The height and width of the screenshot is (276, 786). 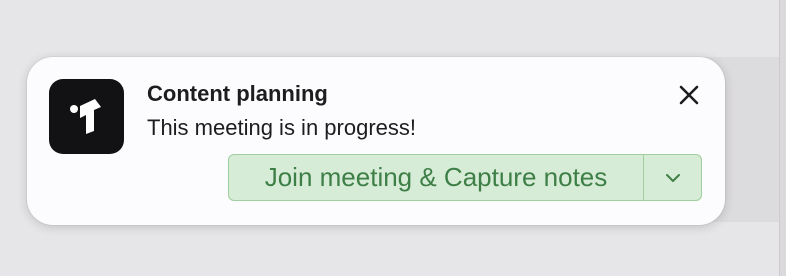 I want to click on join-options-dropdown-button, so click(x=672, y=177).